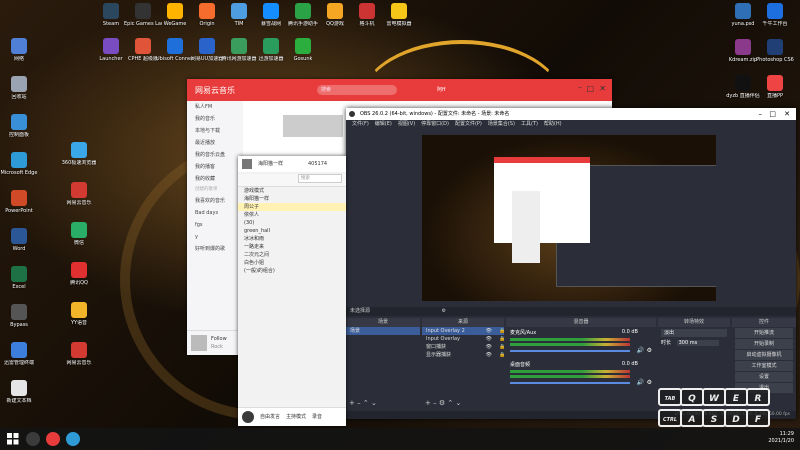 This screenshot has height=450, width=800. I want to click on netease-playlist-item: 好听到爆的歌, so click(215, 249).